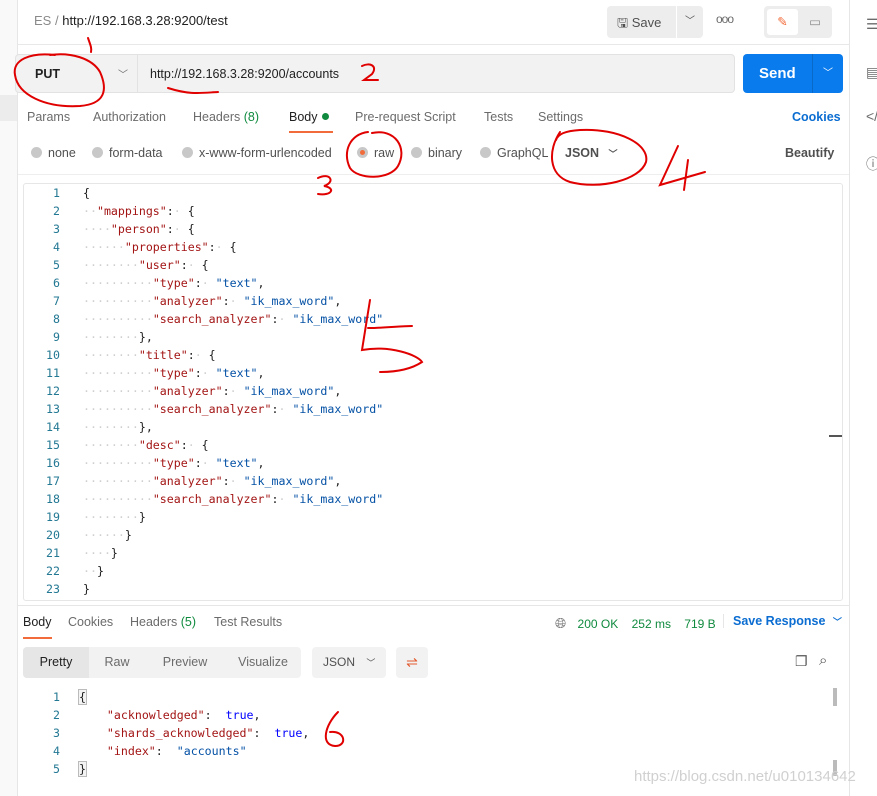 The height and width of the screenshot is (796, 877). I want to click on radio-none: none, so click(53, 153).